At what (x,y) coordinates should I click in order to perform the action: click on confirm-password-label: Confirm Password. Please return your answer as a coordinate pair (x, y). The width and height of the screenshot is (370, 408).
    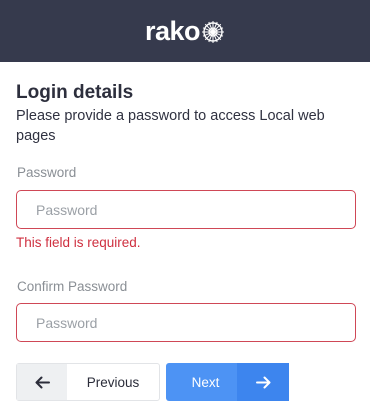
    Looking at the image, I should click on (72, 286).